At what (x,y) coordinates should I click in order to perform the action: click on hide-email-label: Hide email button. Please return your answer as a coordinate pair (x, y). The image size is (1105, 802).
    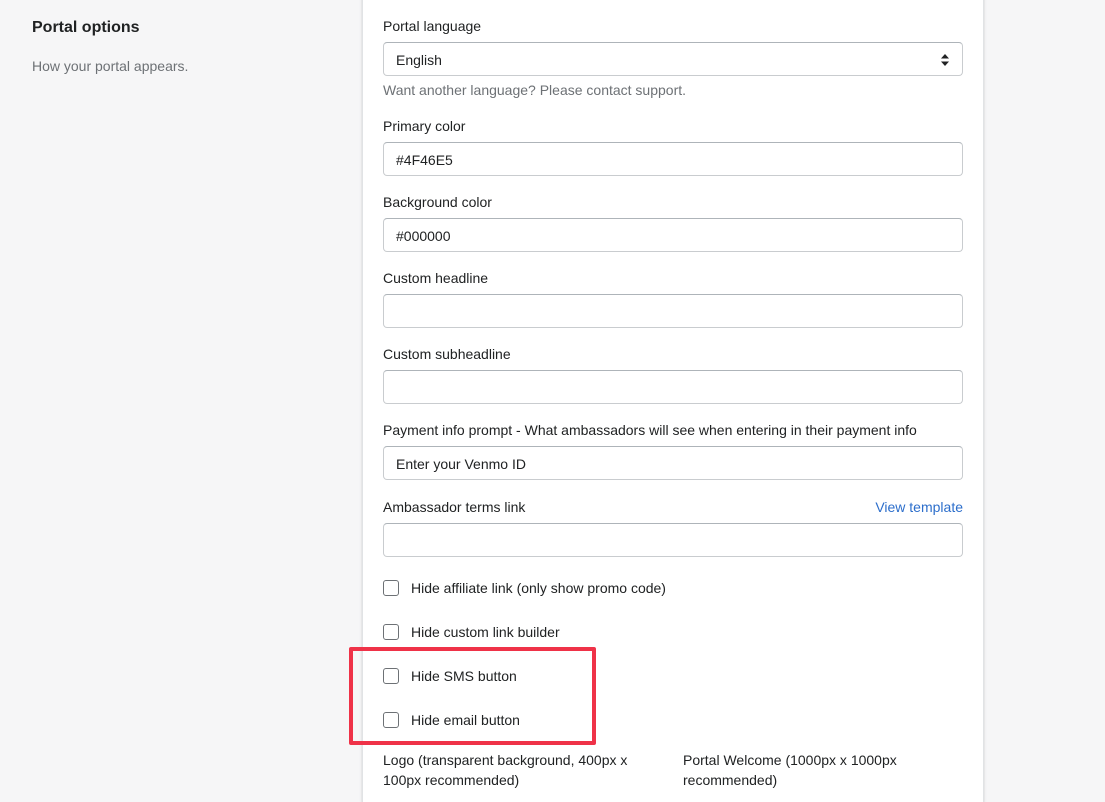
    Looking at the image, I should click on (465, 720).